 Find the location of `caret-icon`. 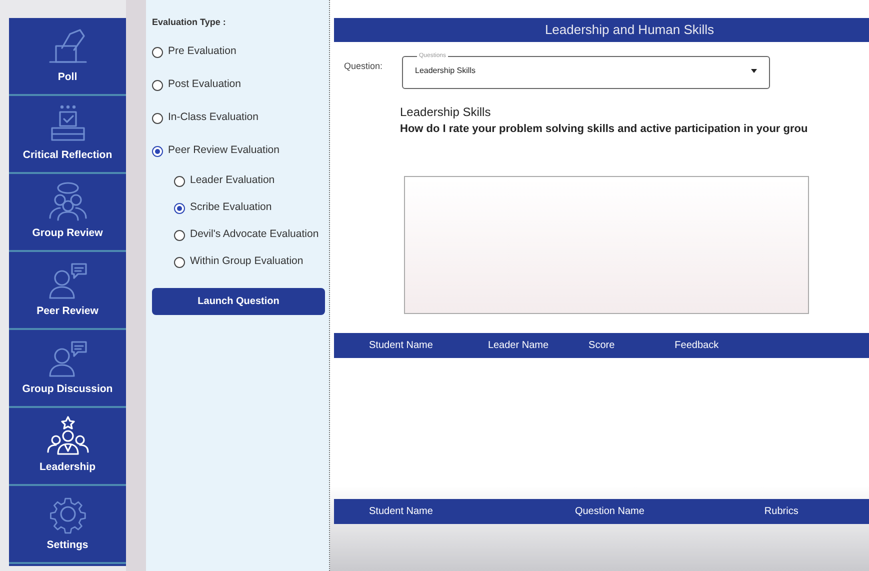

caret-icon is located at coordinates (754, 71).